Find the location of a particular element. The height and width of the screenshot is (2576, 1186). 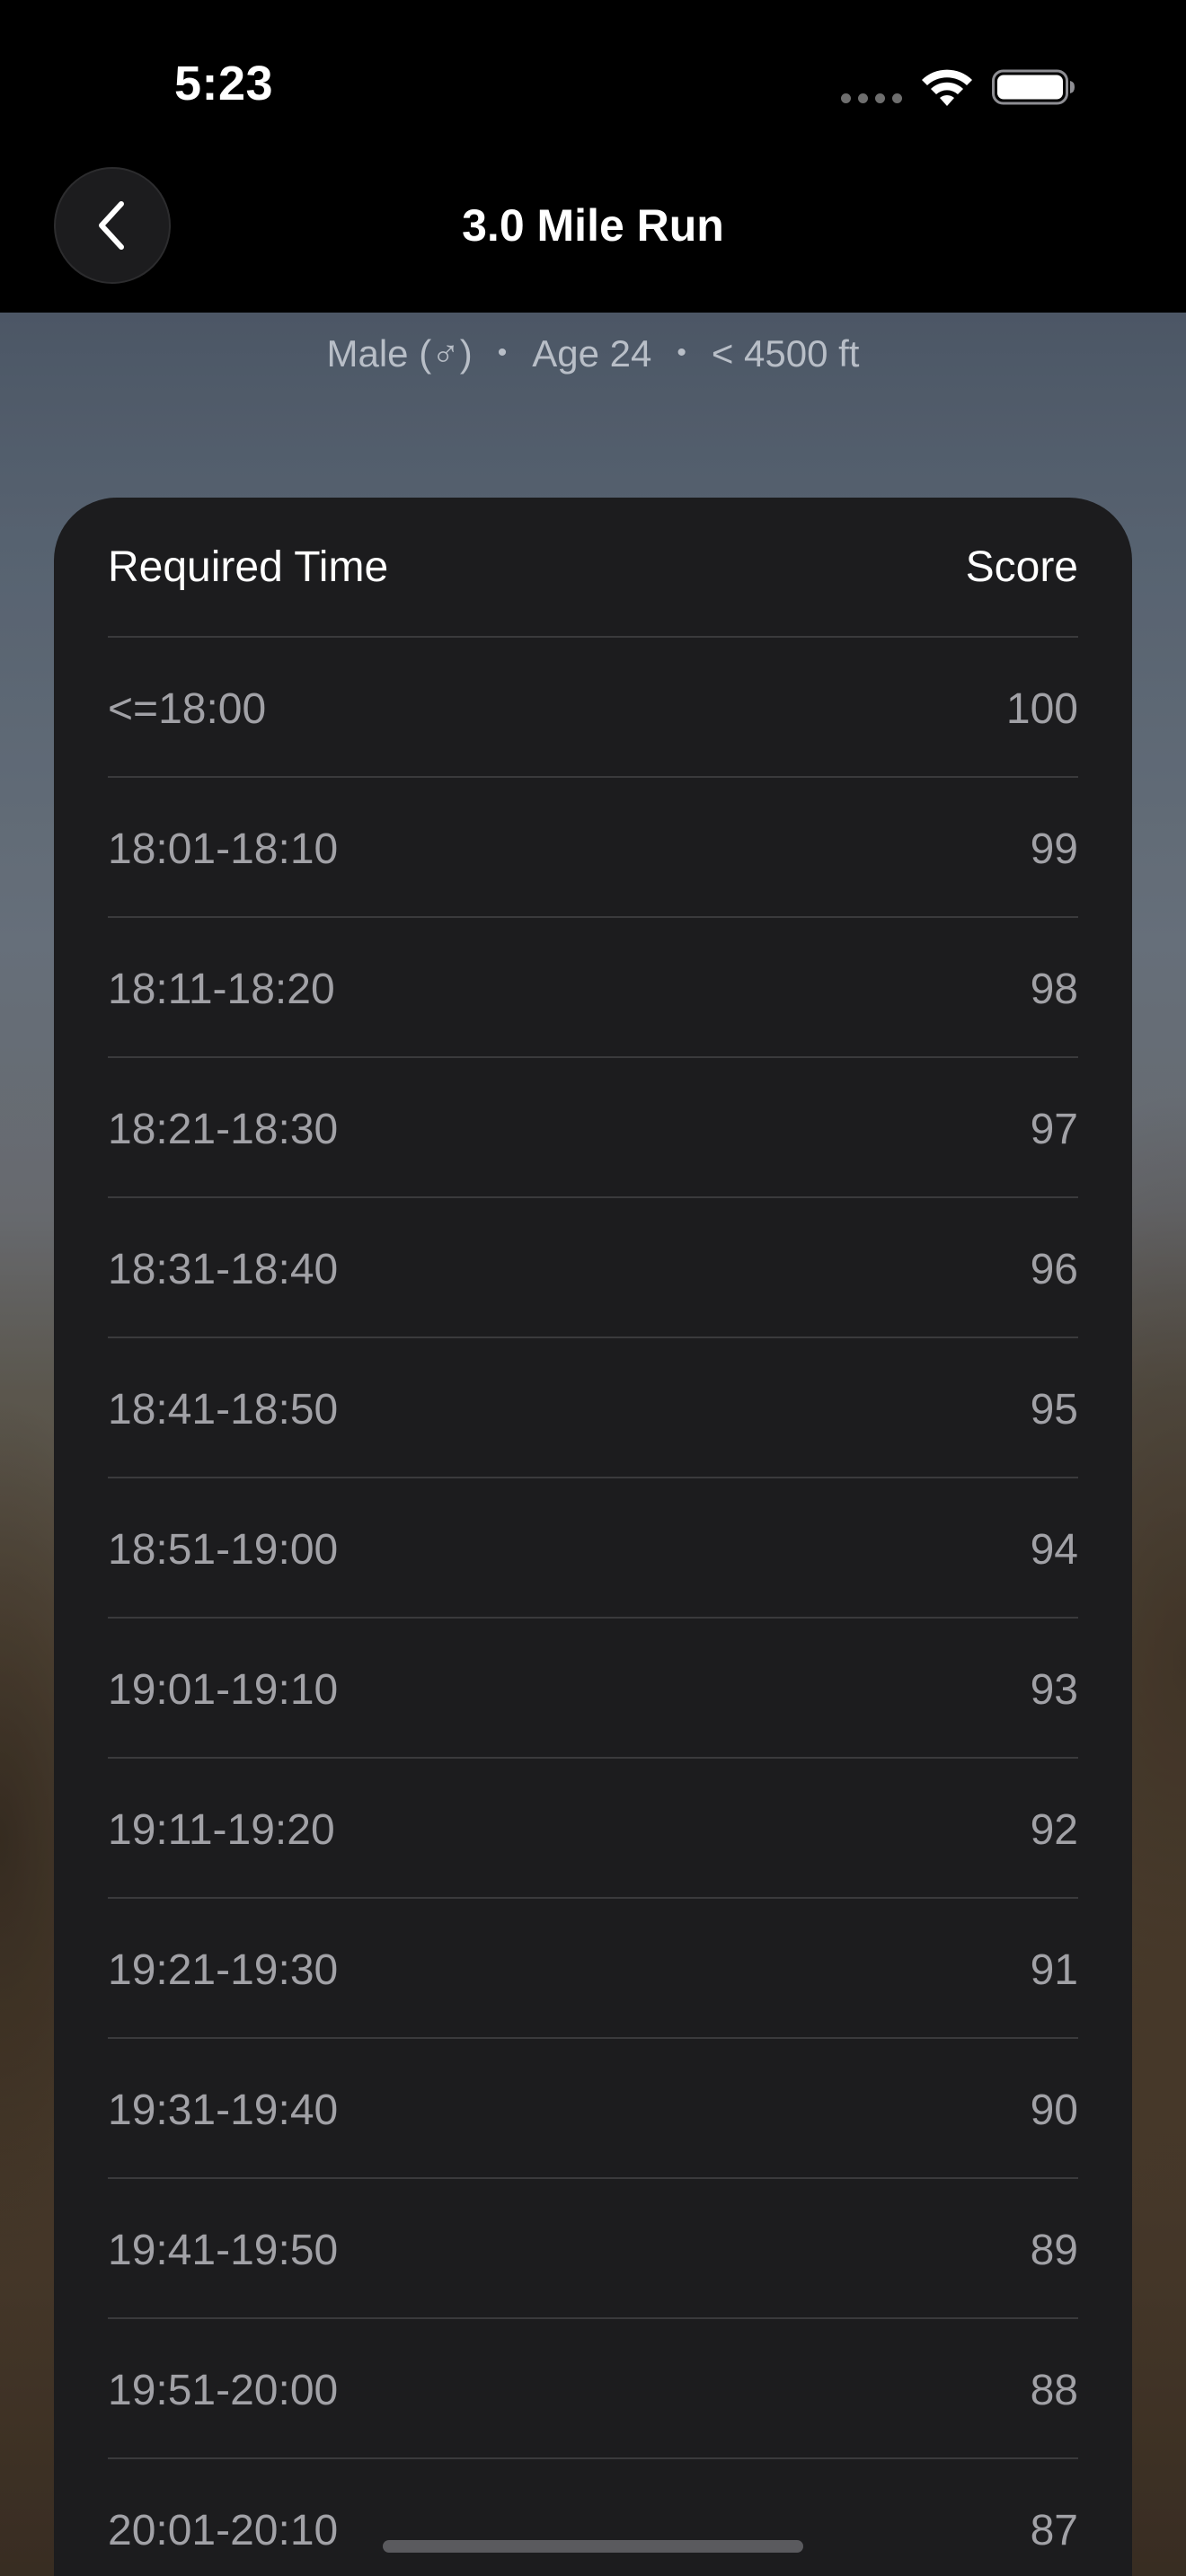

back-button is located at coordinates (112, 225).